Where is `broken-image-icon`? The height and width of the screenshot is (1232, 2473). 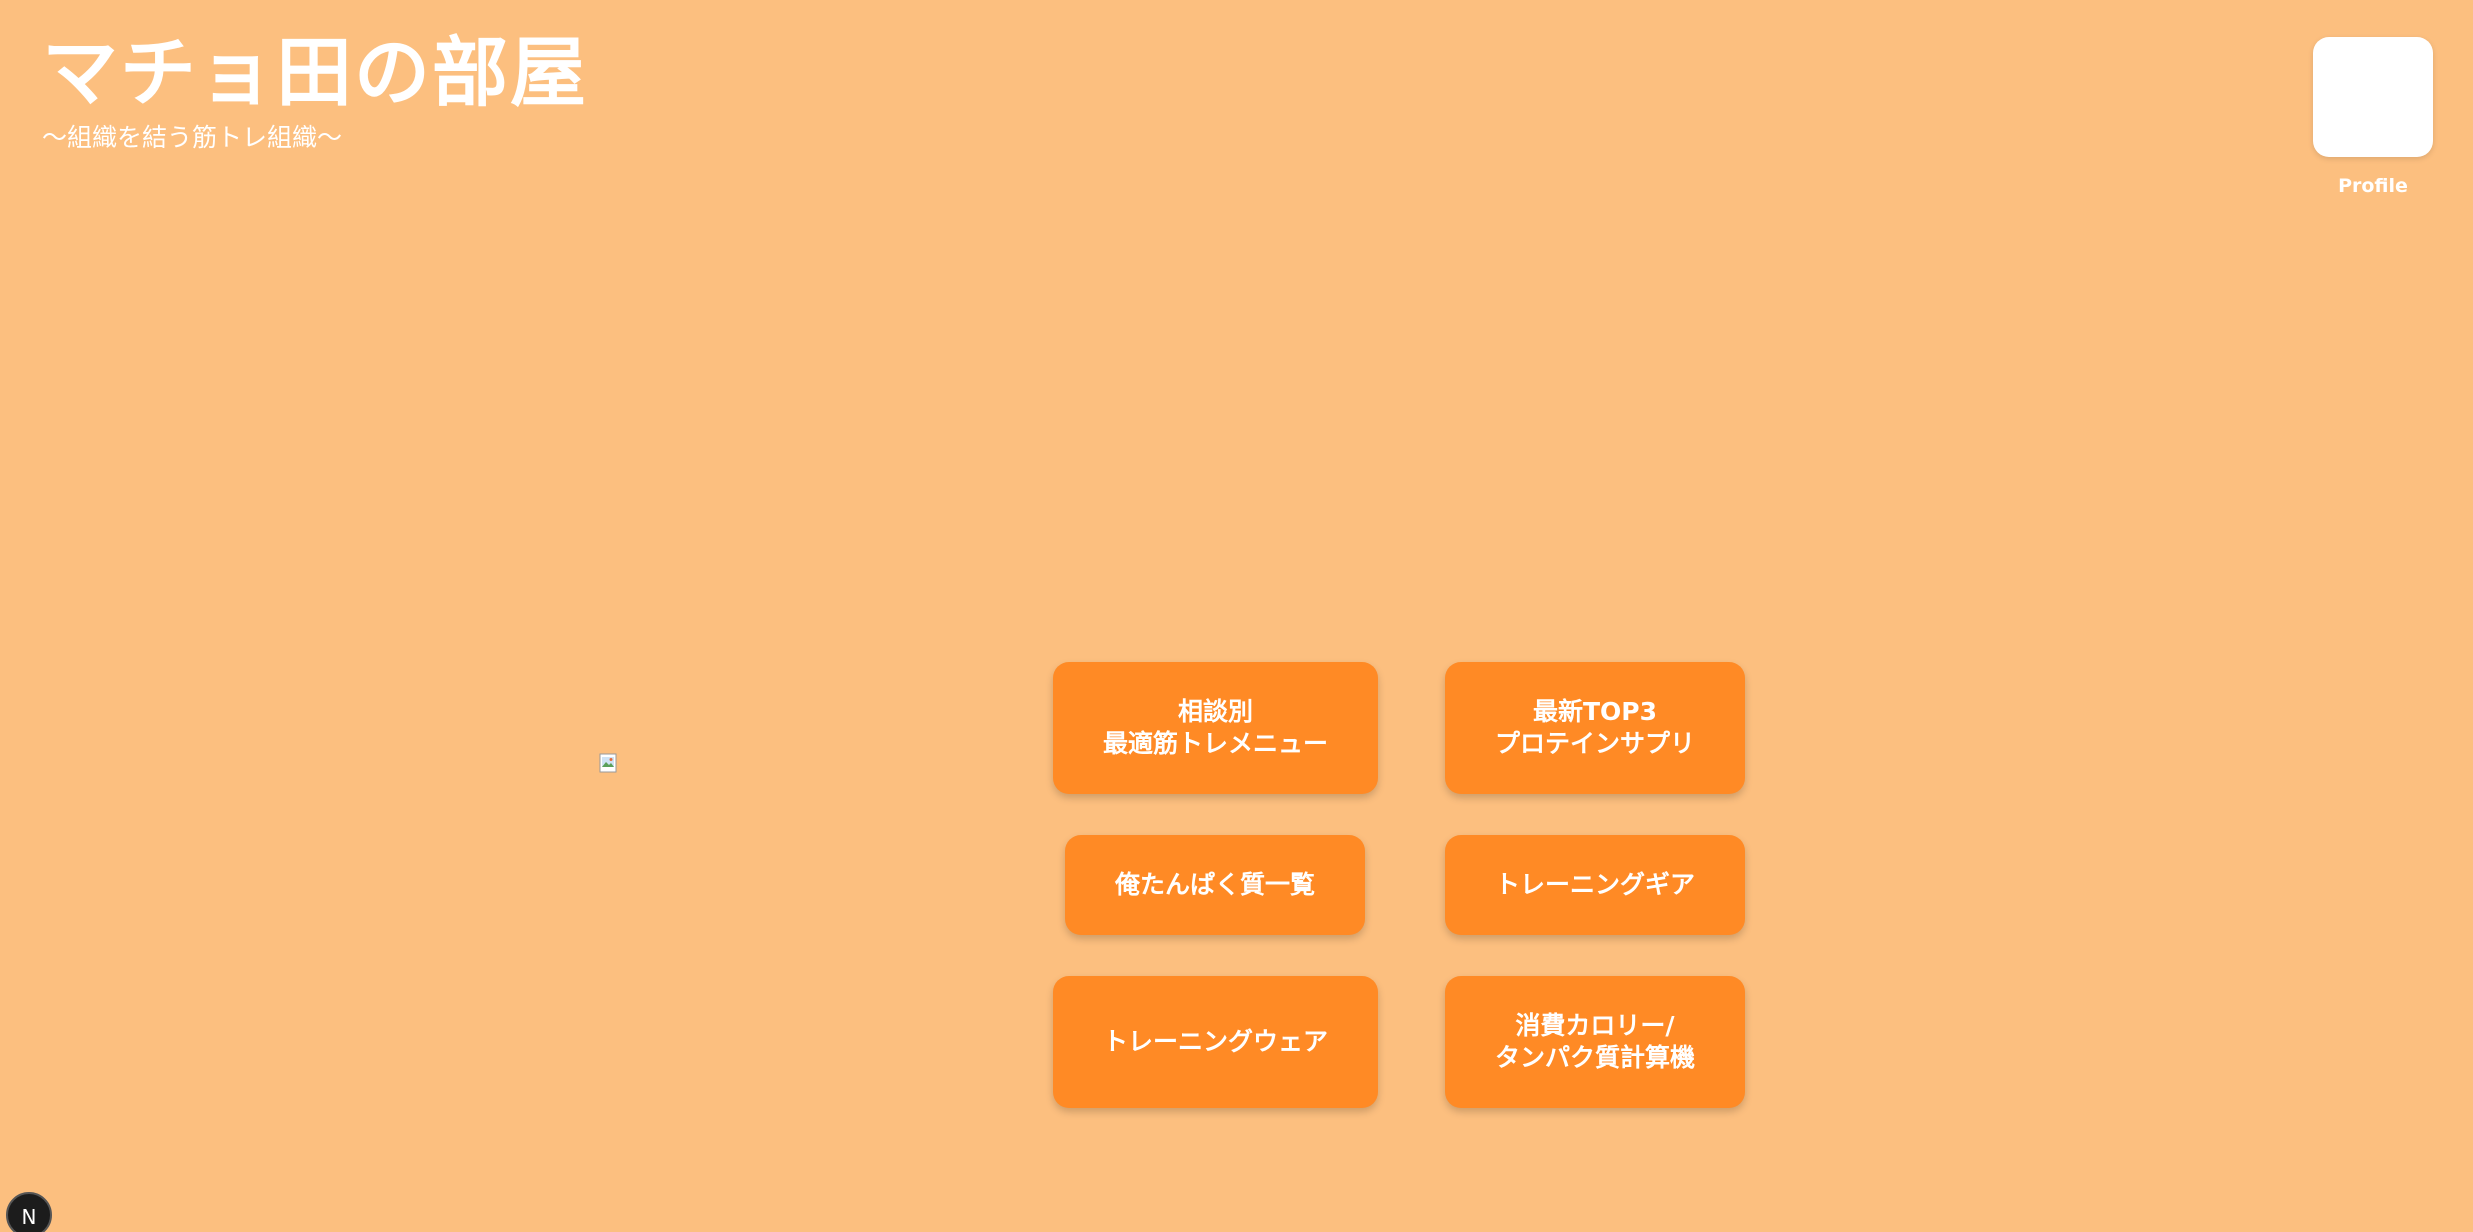
broken-image-icon is located at coordinates (608, 763).